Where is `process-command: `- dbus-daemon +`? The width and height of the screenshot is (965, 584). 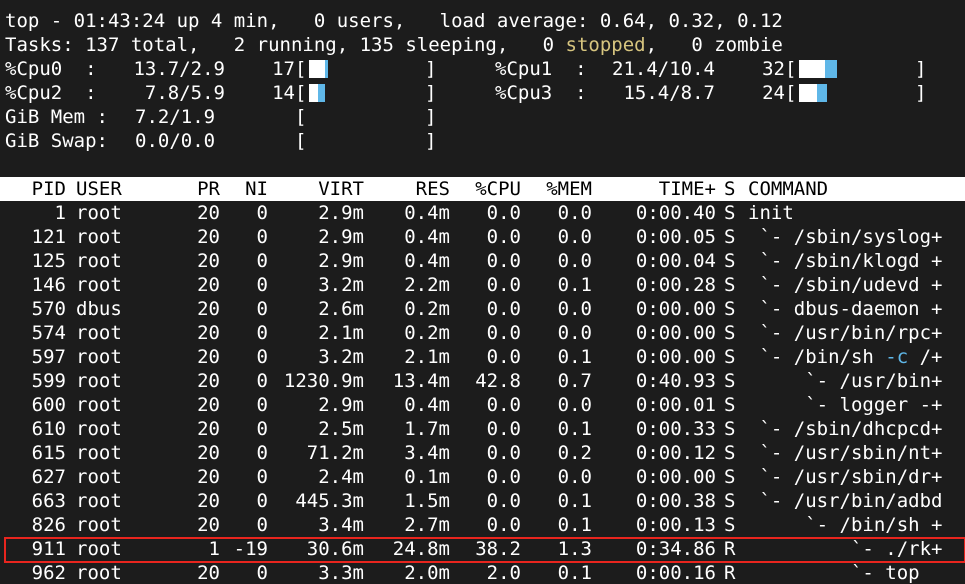 process-command: `- dbus-daemon + is located at coordinates (845, 309).